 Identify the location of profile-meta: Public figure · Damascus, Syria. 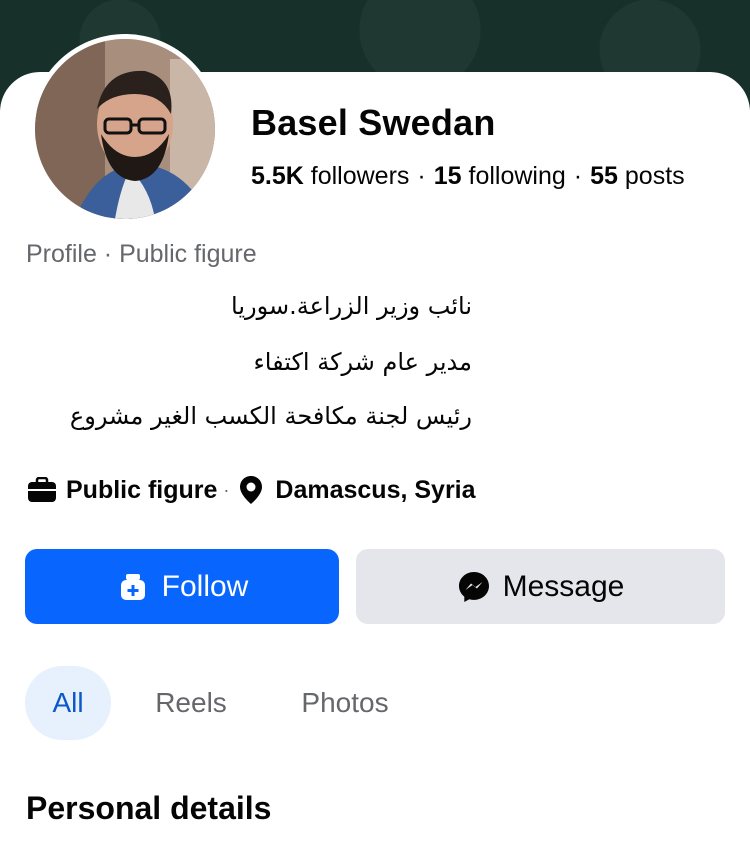
(251, 490).